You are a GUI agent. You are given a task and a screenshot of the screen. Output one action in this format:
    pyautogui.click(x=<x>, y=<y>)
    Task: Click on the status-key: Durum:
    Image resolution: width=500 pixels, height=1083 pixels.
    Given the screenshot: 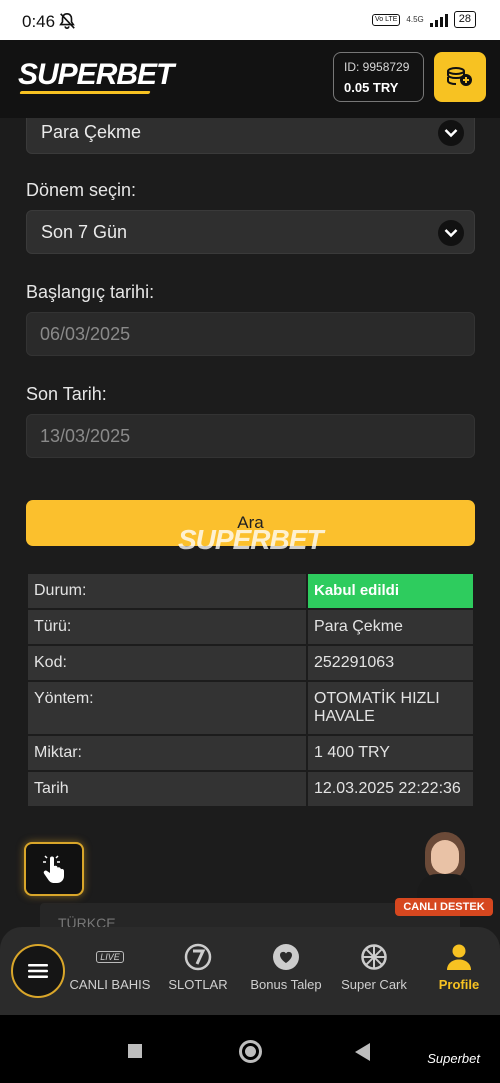 What is the action you would take?
    pyautogui.click(x=167, y=591)
    